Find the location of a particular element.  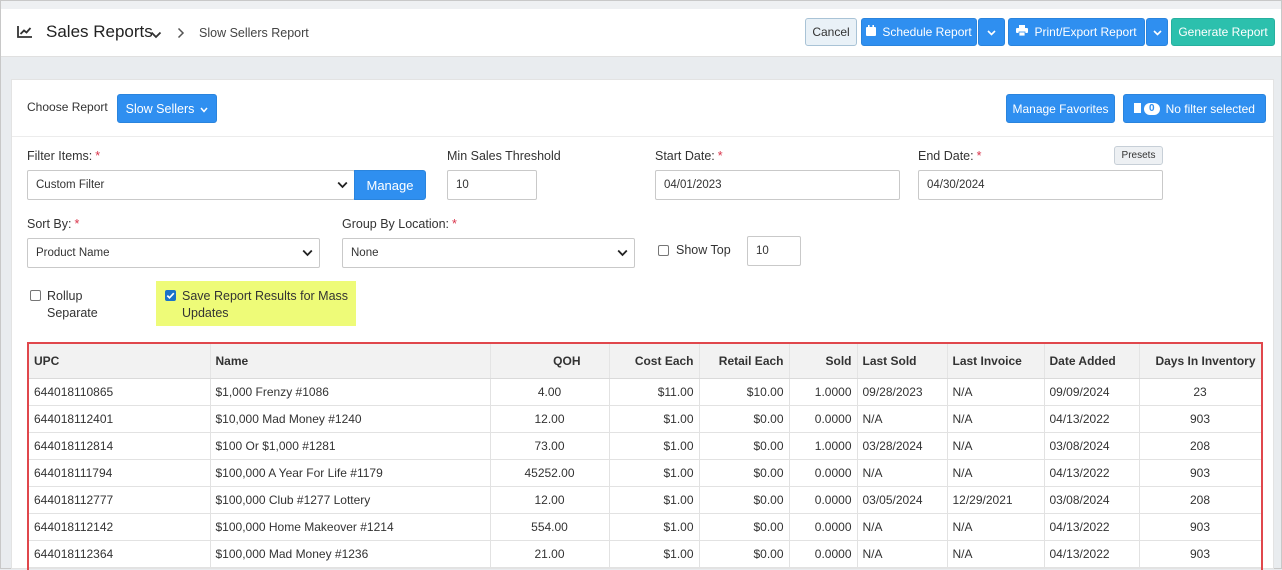

presets-button: Presets is located at coordinates (1138, 155).